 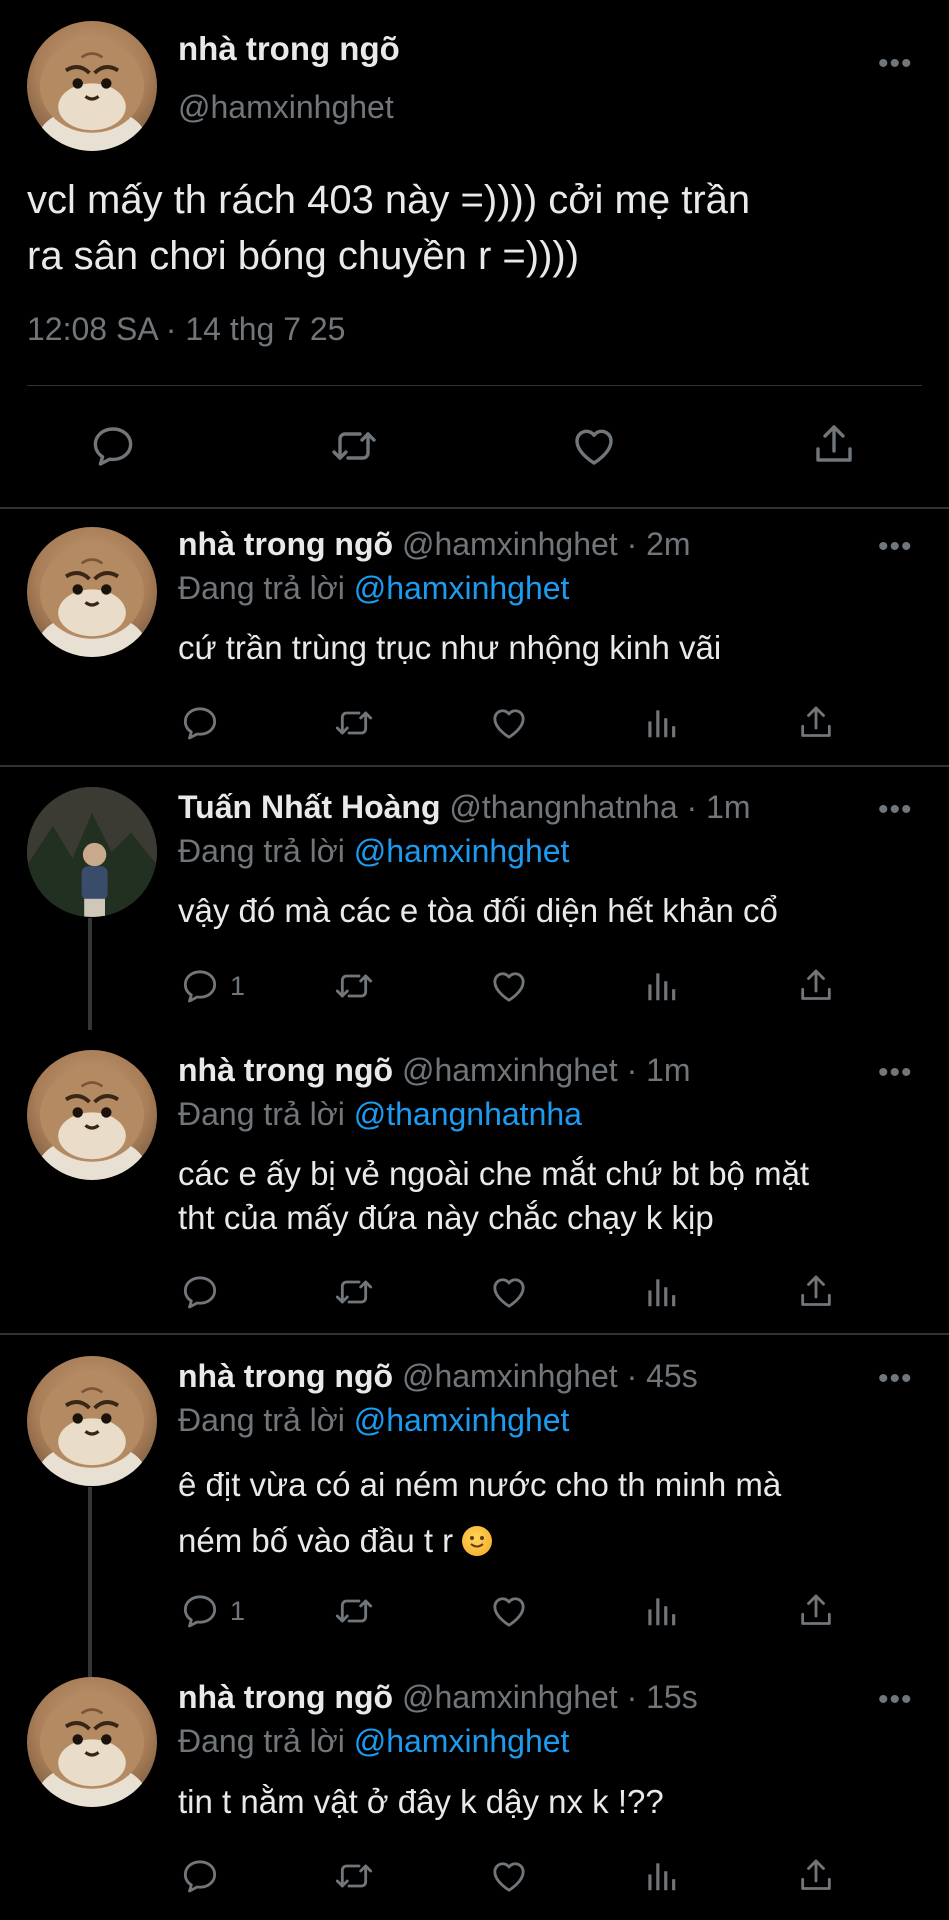 I want to click on tweet-timestamp: 12:08 SA · 14 thg 7 25, so click(x=186, y=329).